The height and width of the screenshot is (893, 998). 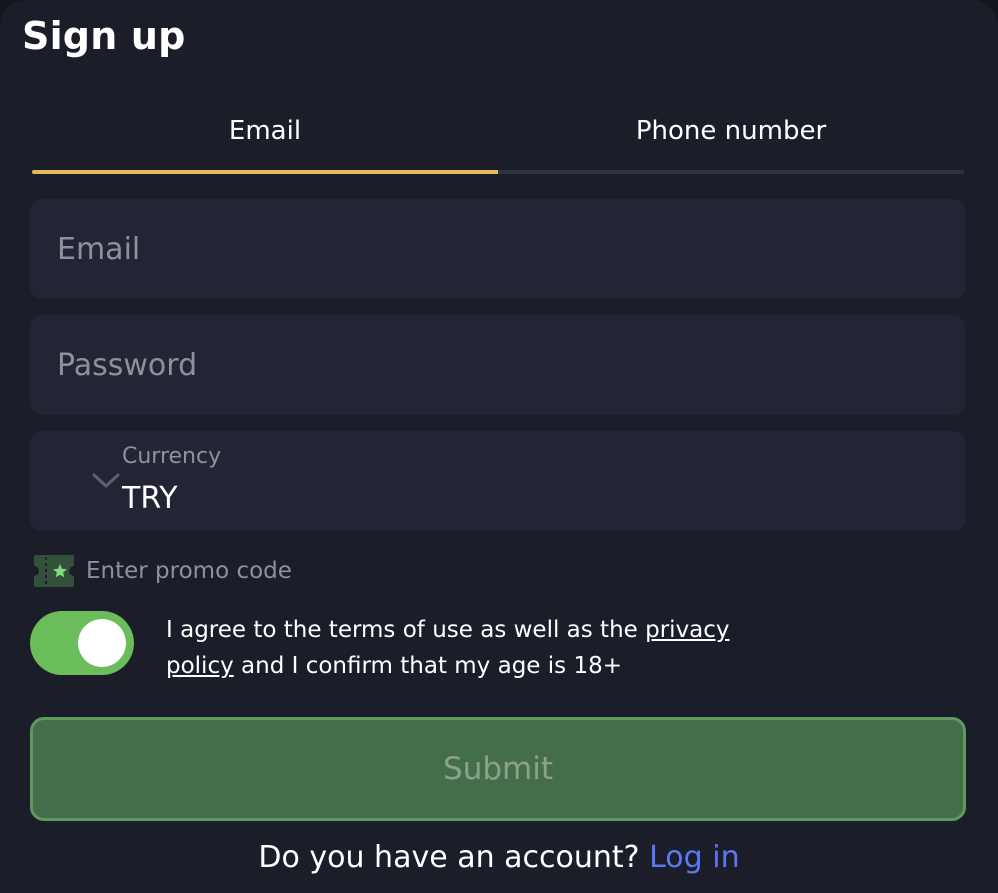 I want to click on password-input, so click(x=497, y=365).